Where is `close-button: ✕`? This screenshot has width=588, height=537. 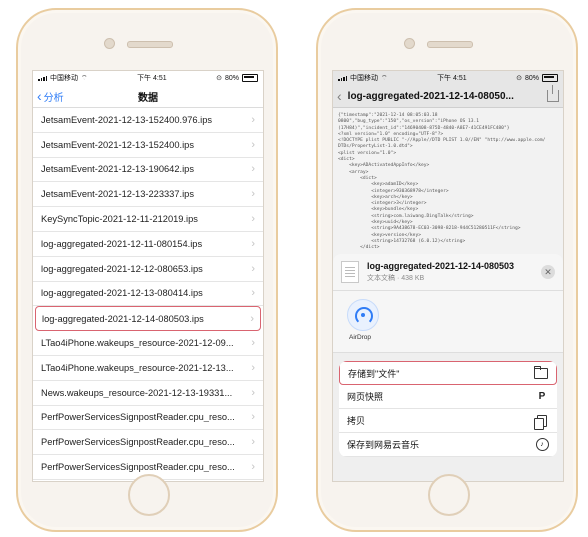 close-button: ✕ is located at coordinates (548, 272).